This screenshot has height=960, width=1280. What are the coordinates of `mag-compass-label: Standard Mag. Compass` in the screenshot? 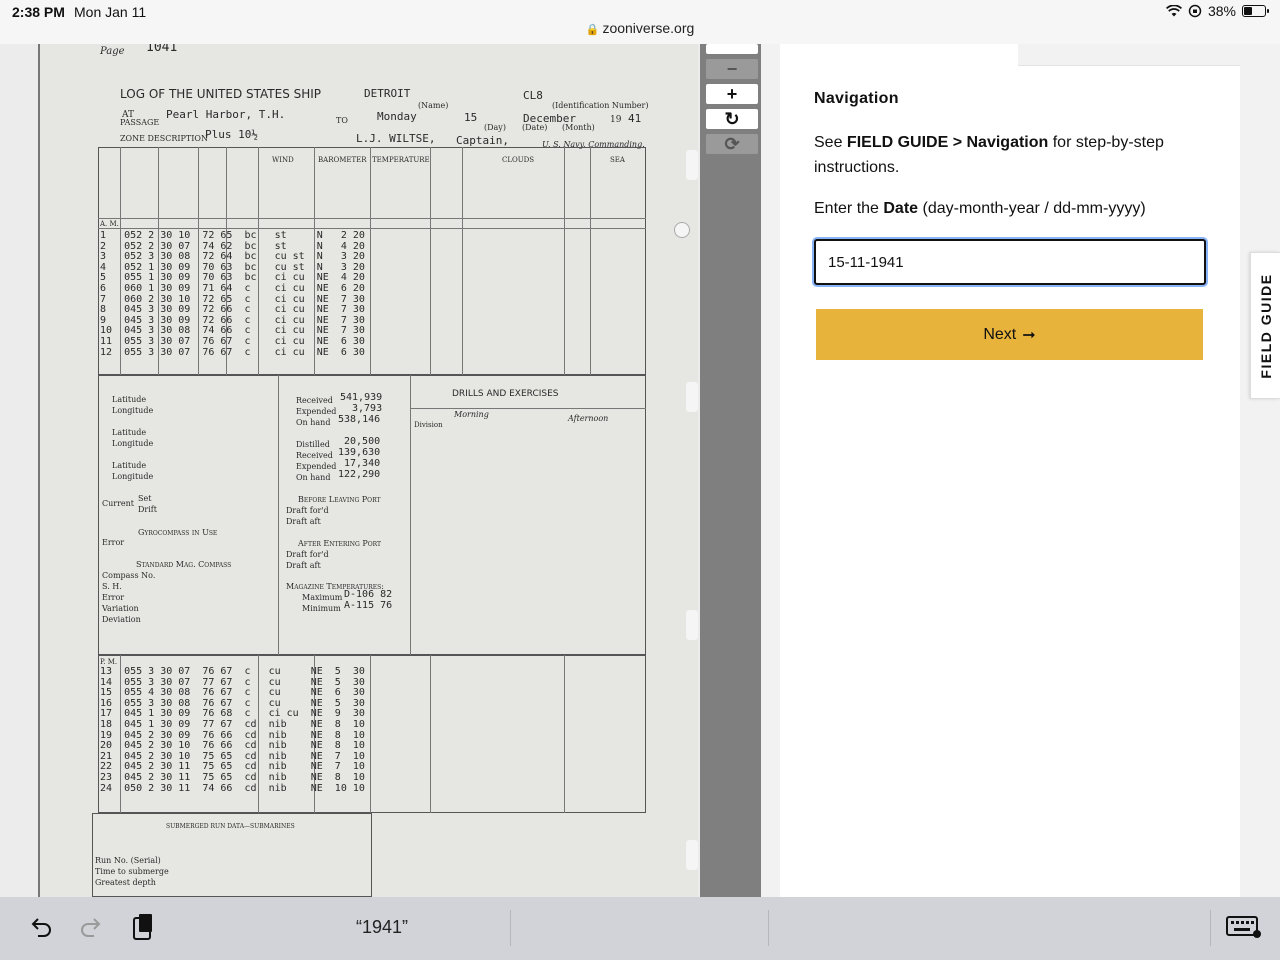 It's located at (184, 564).